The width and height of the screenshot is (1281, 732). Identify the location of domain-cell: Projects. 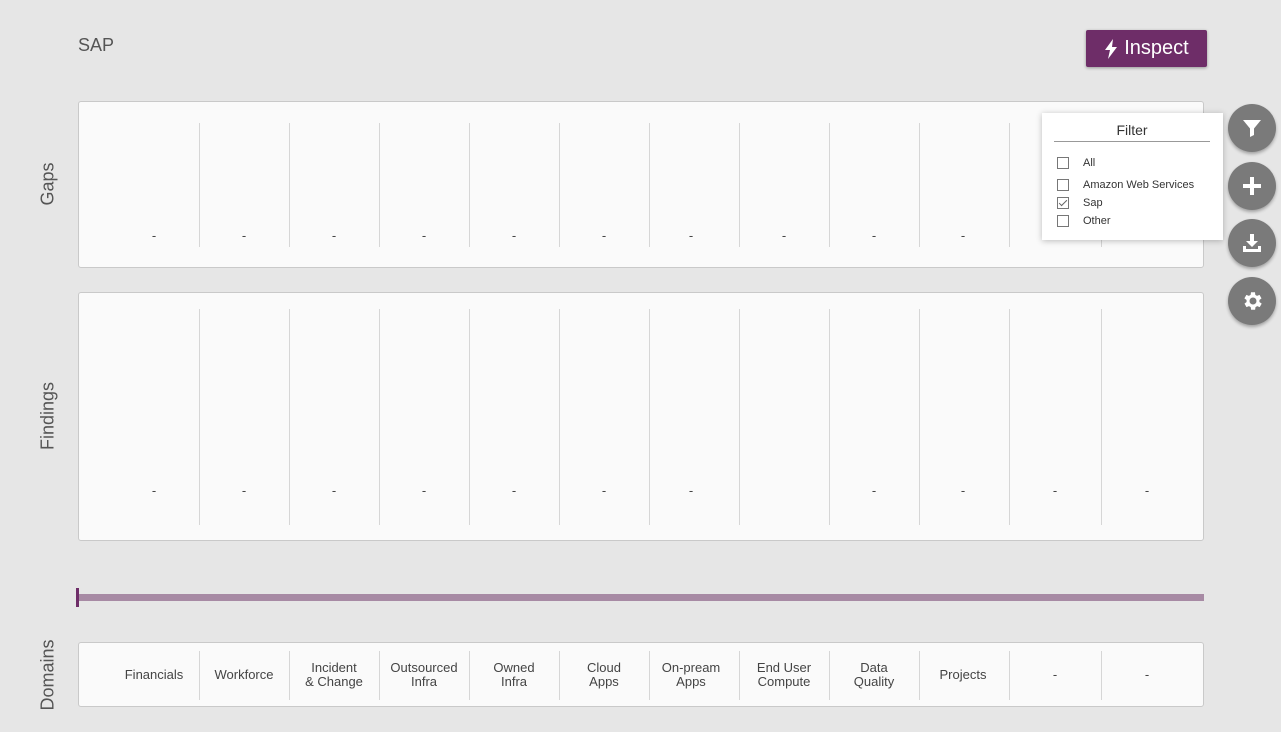
(963, 674).